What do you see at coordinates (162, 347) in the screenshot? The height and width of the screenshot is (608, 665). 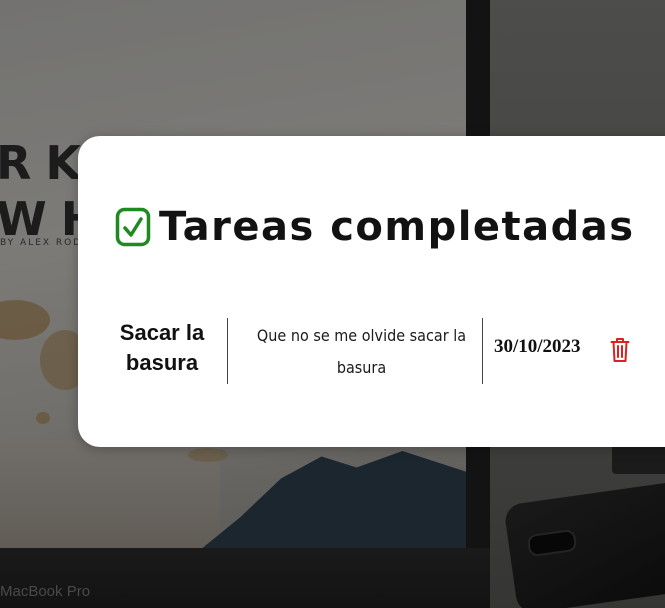 I see `task-name: Sacar la basura` at bounding box center [162, 347].